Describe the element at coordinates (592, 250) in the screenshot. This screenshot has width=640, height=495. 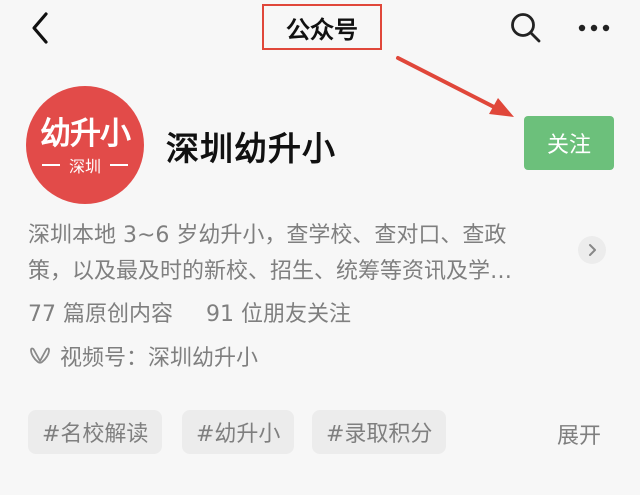
I see `chevron-right-icon` at that location.